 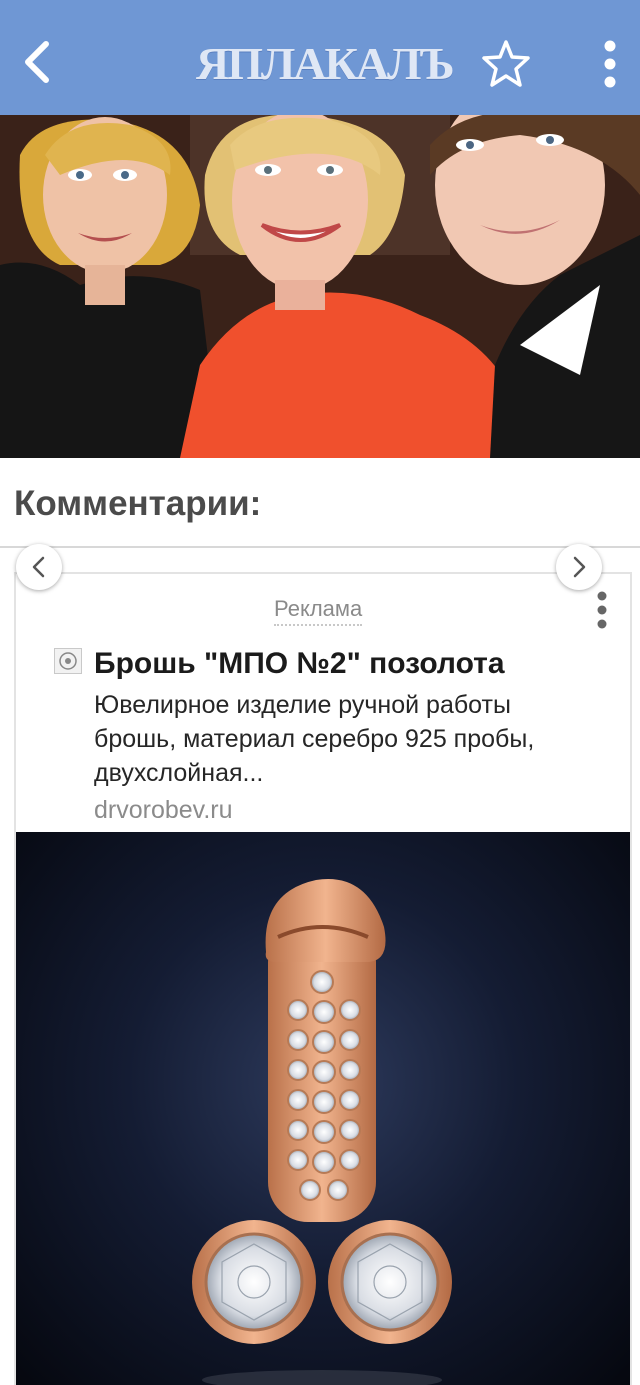 I want to click on ad-menu-button, so click(x=602, y=610).